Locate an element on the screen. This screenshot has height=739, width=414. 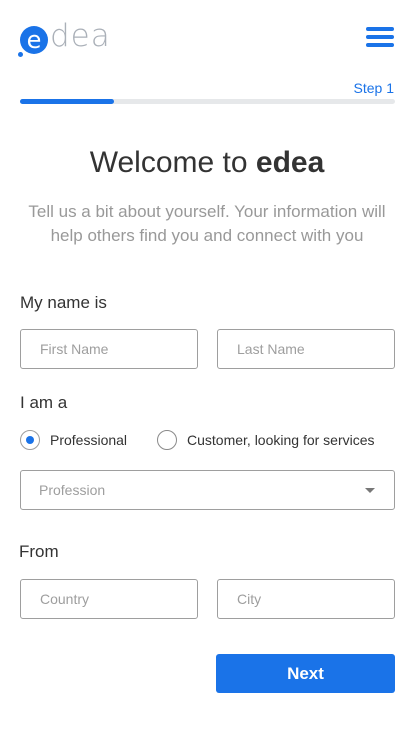
title-brand: edea is located at coordinates (290, 162).